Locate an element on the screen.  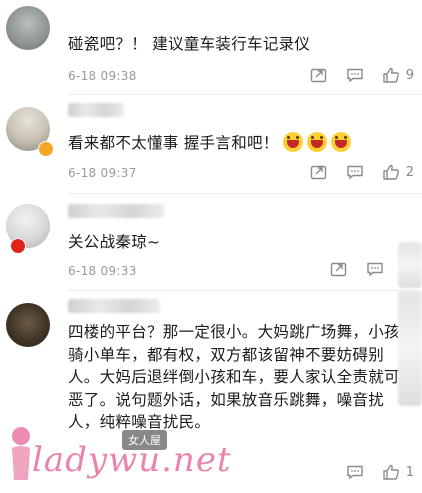
comment-time: 6-18 09:38 is located at coordinates (102, 76).